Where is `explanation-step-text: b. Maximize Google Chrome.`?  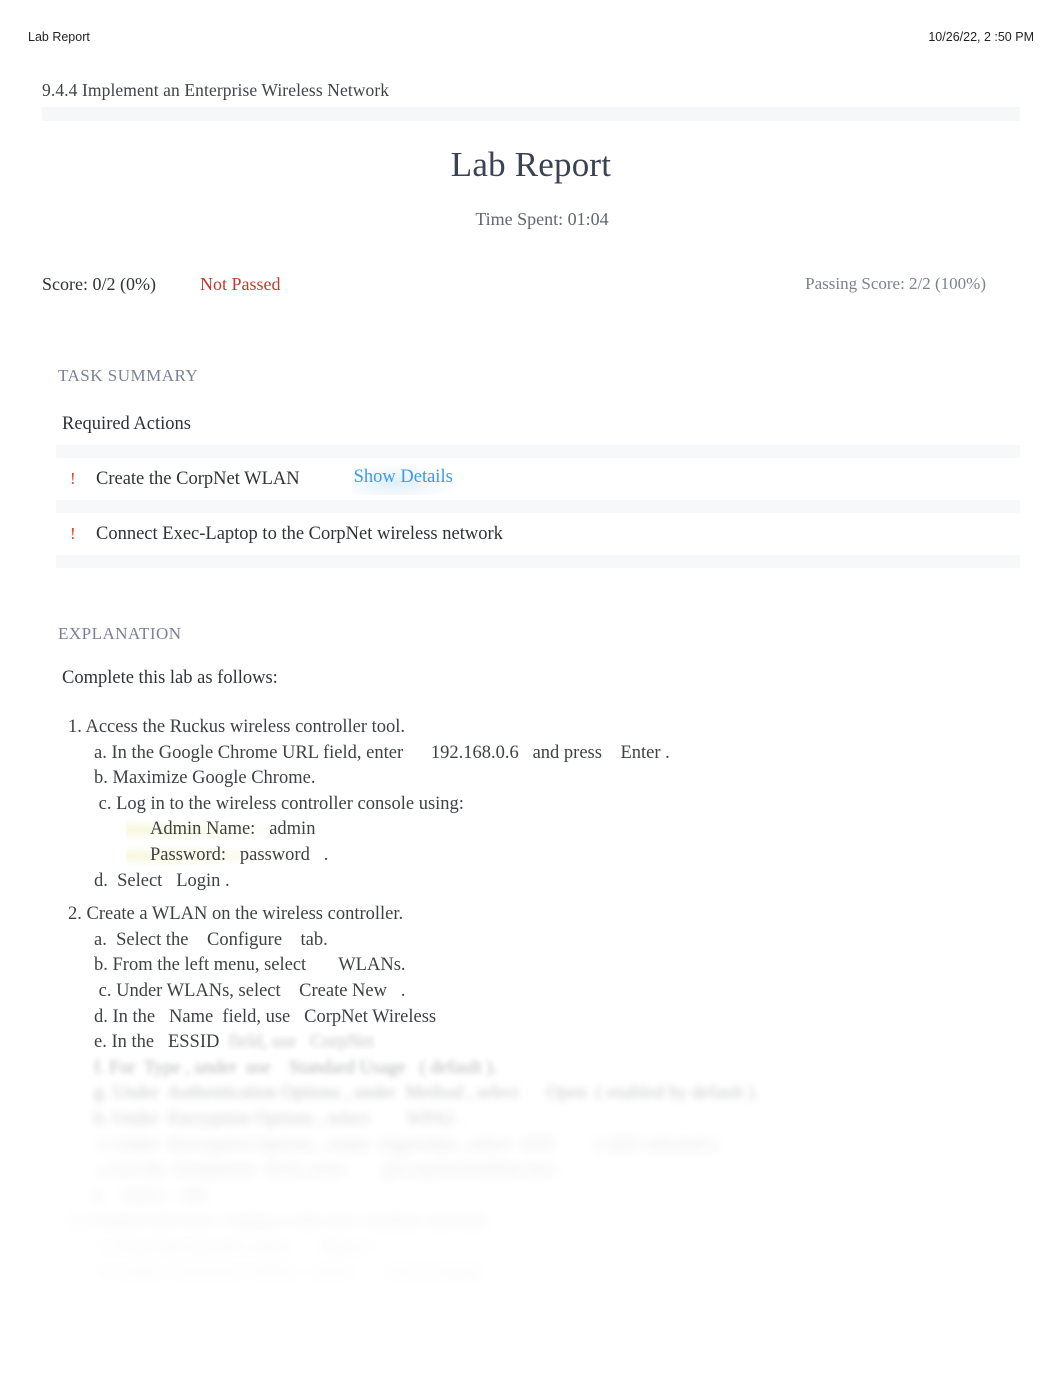
explanation-step-text: b. Maximize Google Chrome. is located at coordinates (205, 778).